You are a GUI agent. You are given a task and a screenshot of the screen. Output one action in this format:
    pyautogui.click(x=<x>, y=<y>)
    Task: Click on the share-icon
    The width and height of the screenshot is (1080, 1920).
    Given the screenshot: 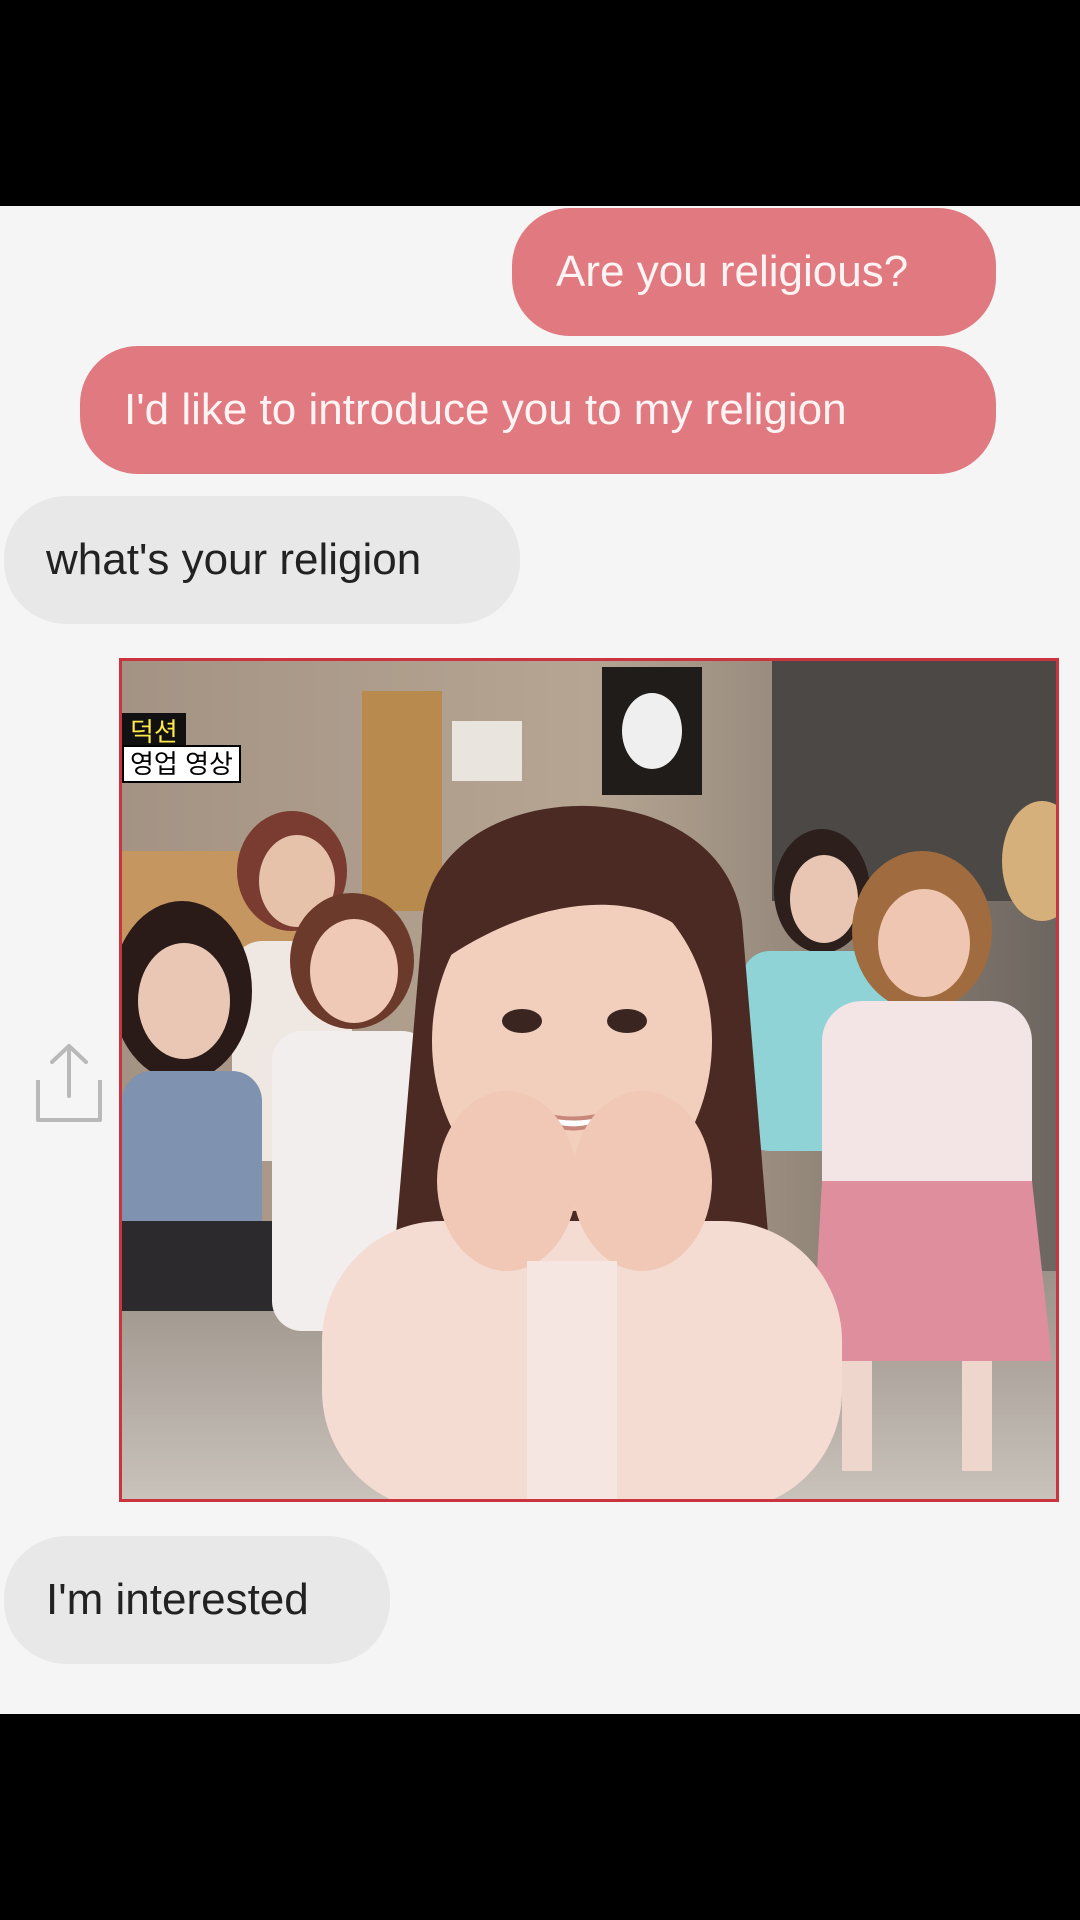 What is the action you would take?
    pyautogui.click(x=69, y=1082)
    